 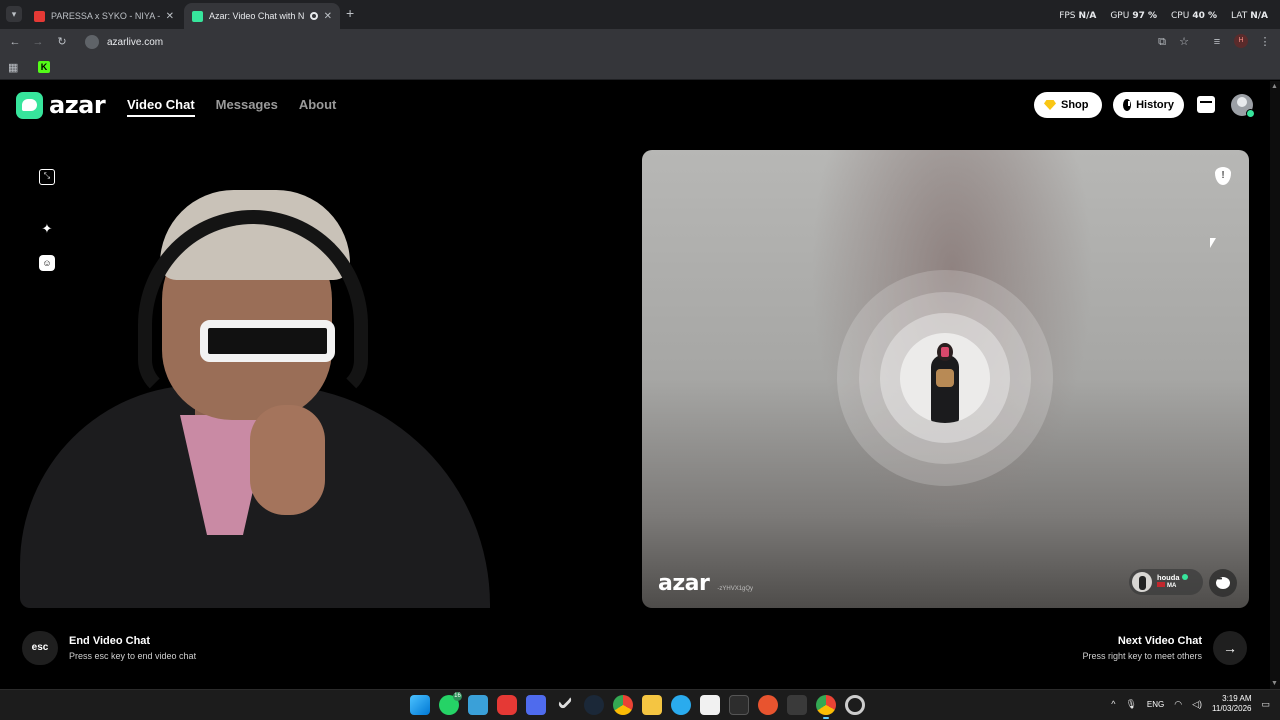 I want to click on stat-lat: LAT N/A, so click(x=1249, y=16).